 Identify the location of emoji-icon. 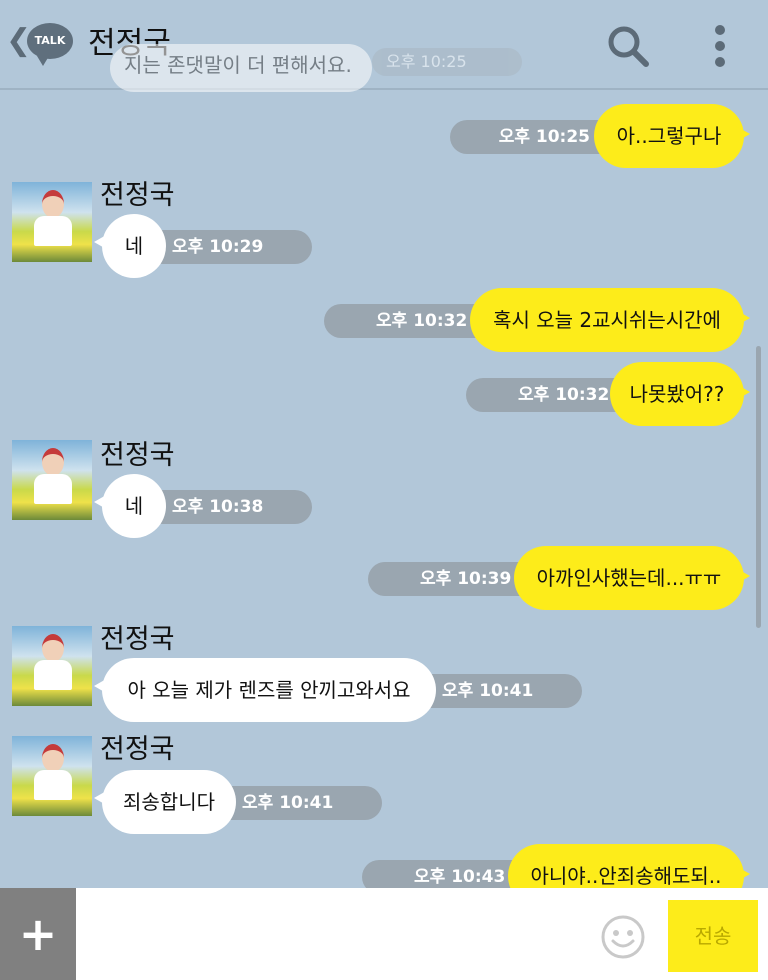
(623, 937).